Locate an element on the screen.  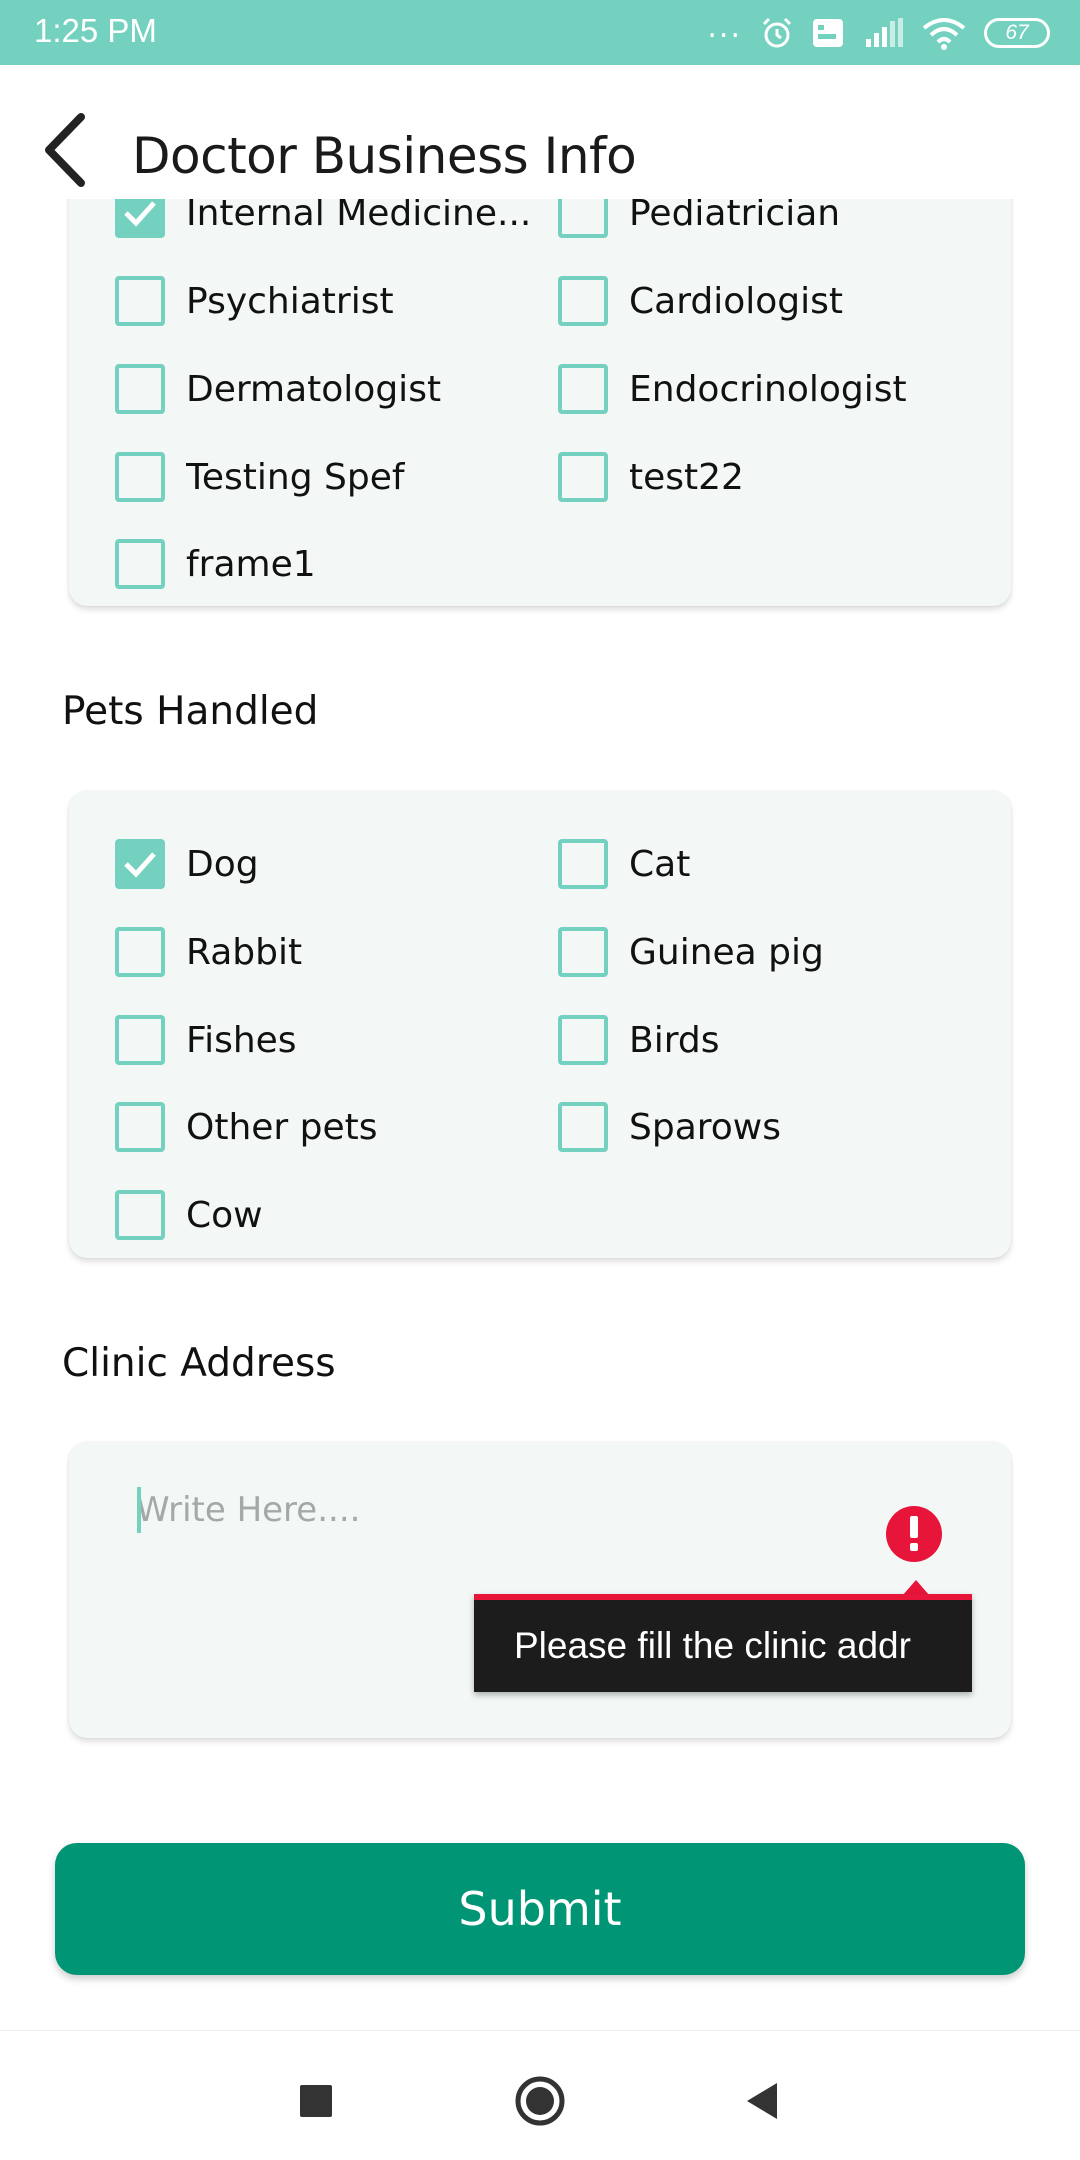
status-bar: 1:25 PM ... 67 is located at coordinates (540, 32).